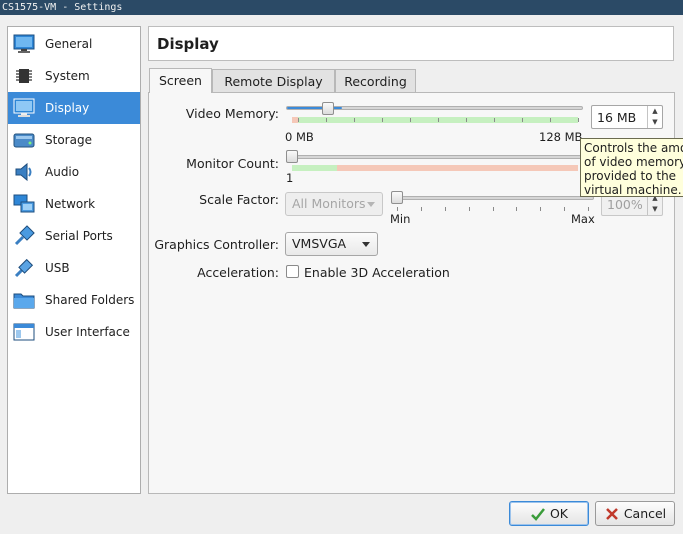 The image size is (683, 534). What do you see at coordinates (67, 76) in the screenshot?
I see `sidebar-item-label: System` at bounding box center [67, 76].